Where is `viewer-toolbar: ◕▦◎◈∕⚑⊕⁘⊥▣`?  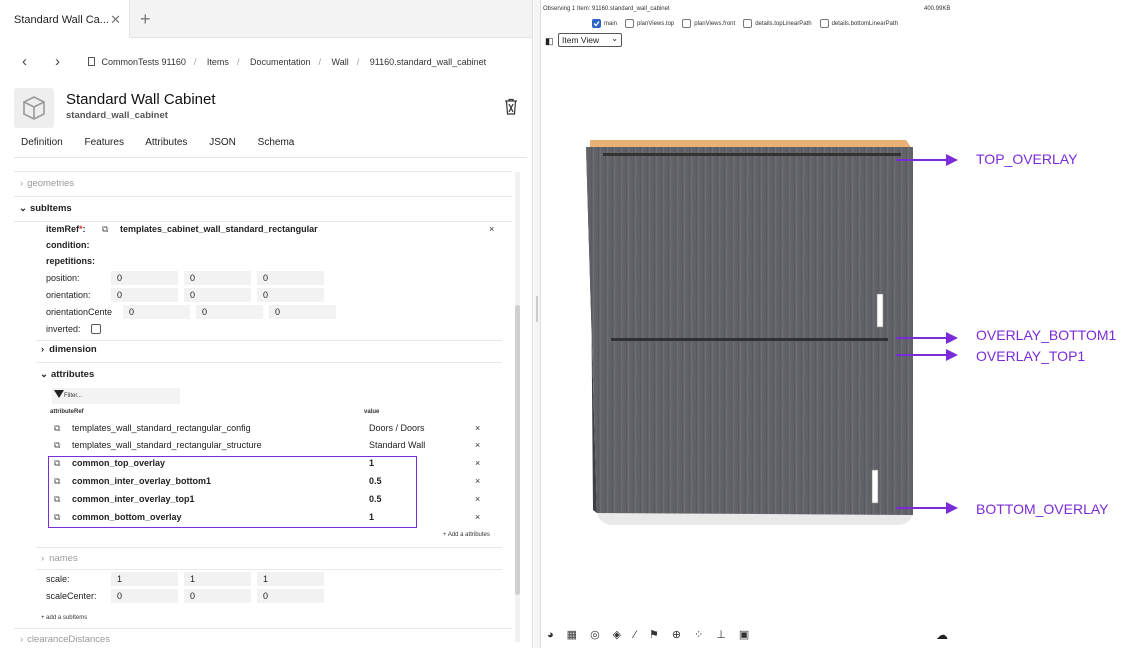
viewer-toolbar: ◕▦◎◈∕⚑⊕⁘⊥▣ is located at coordinates (654, 634).